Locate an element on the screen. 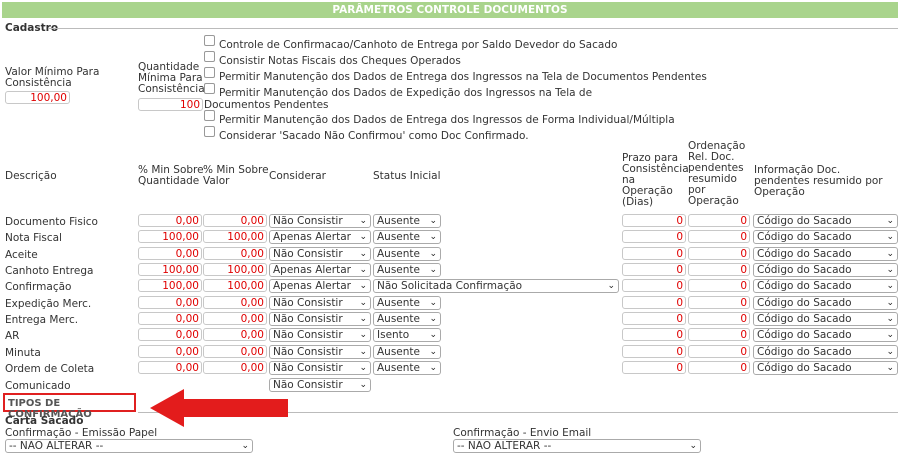 The image size is (900, 460). considerar-select-value: Apenas Alertar is located at coordinates (312, 237).